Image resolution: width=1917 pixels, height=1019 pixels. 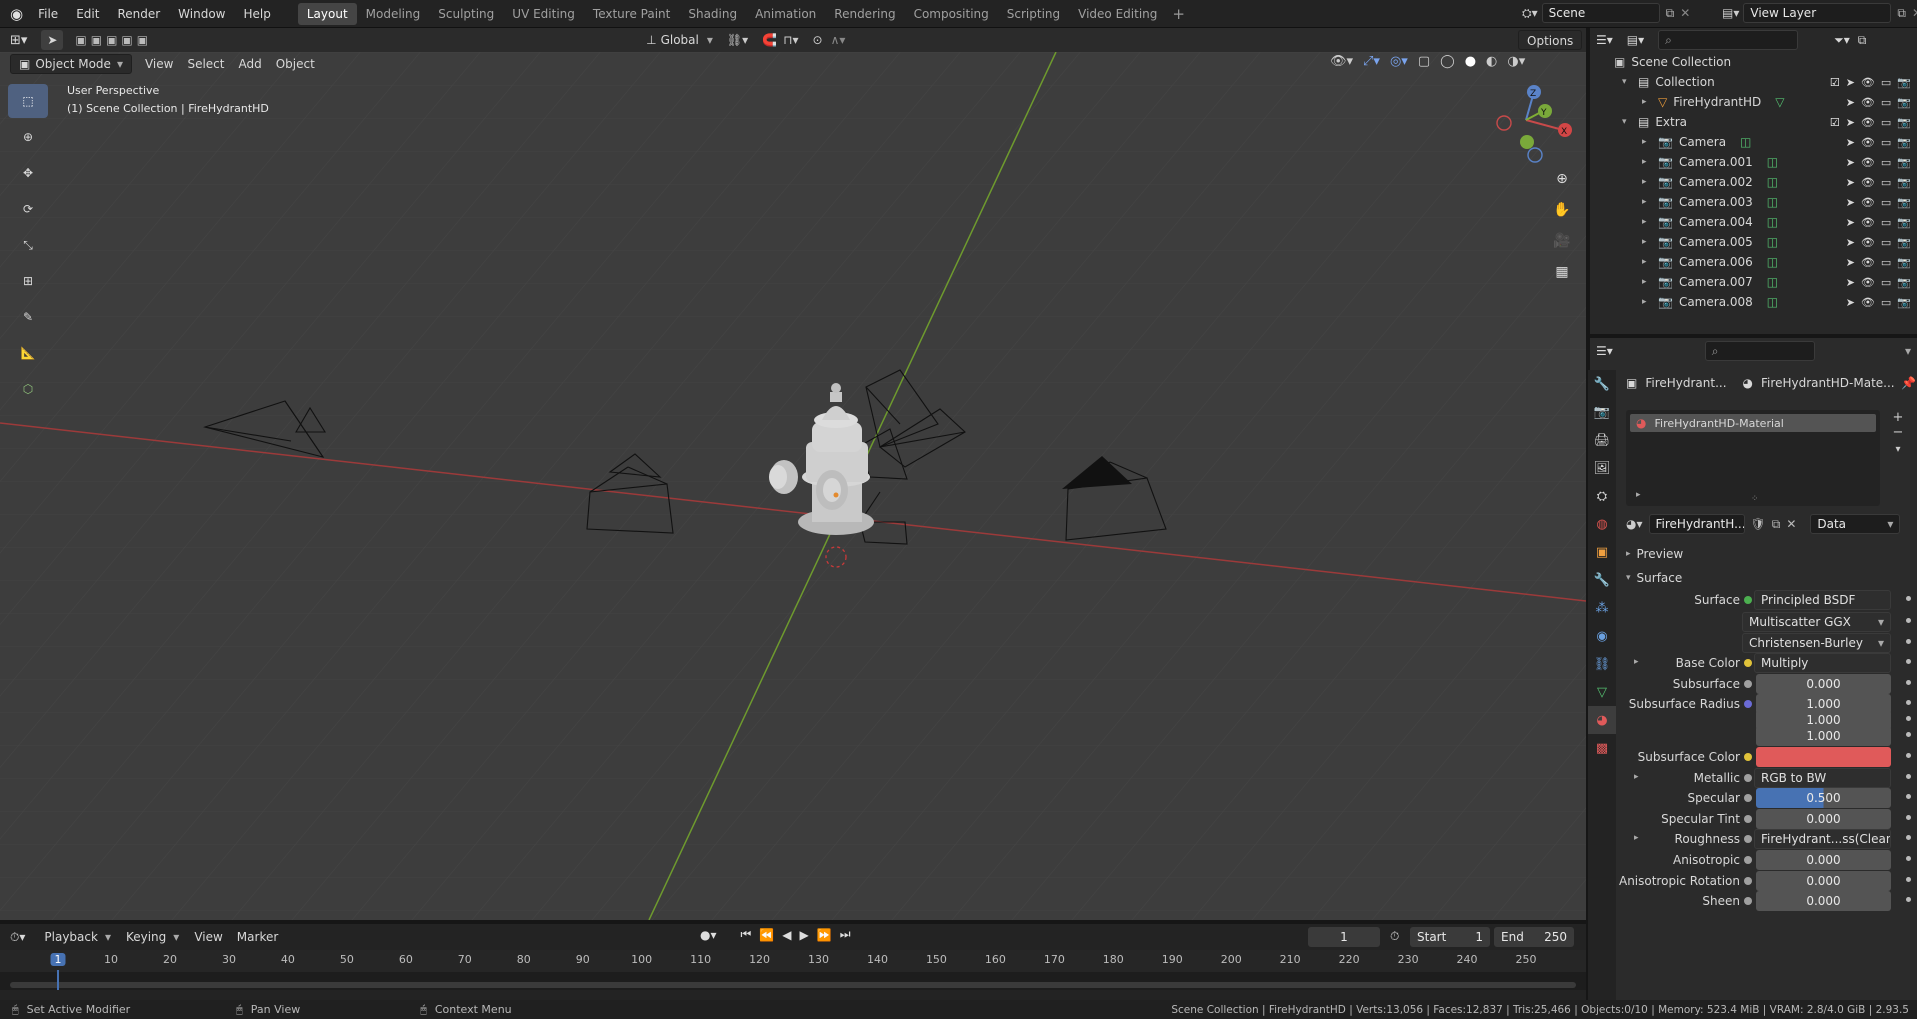 I want to click on jump-start-icon: ⏮, so click(x=746, y=934).